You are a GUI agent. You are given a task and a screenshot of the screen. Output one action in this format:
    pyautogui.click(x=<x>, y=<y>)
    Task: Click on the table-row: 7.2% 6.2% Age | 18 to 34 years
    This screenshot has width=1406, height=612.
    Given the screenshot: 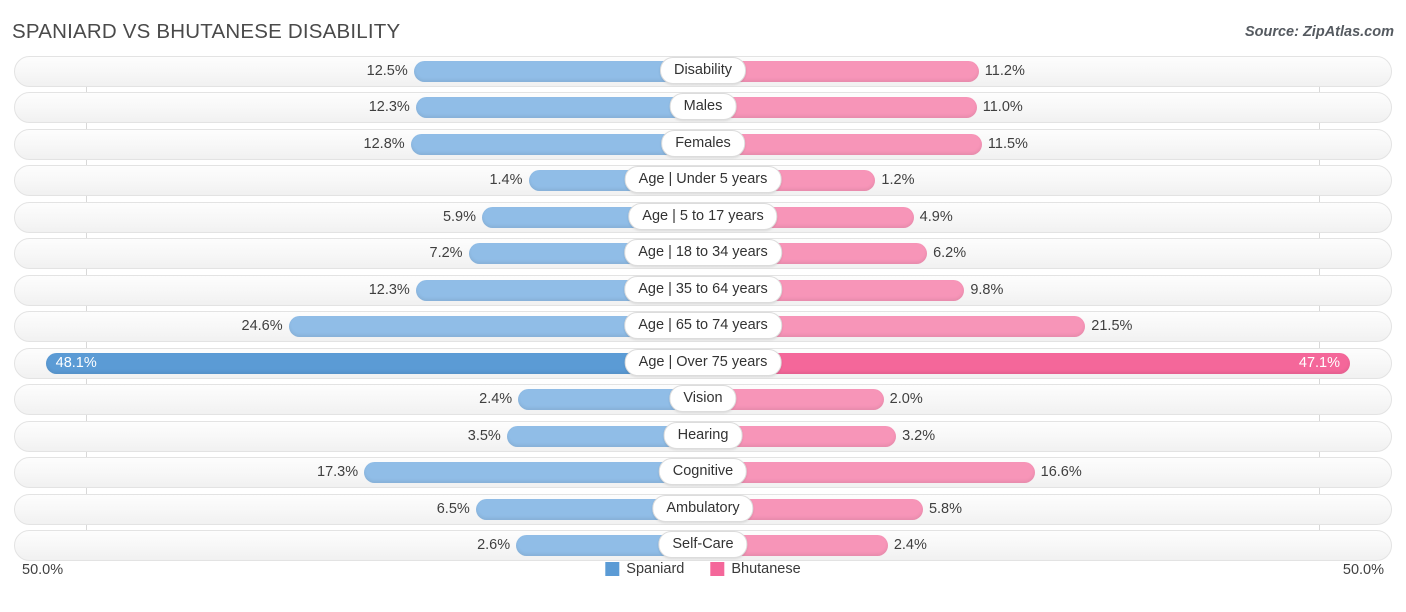 What is the action you would take?
    pyautogui.click(x=703, y=254)
    